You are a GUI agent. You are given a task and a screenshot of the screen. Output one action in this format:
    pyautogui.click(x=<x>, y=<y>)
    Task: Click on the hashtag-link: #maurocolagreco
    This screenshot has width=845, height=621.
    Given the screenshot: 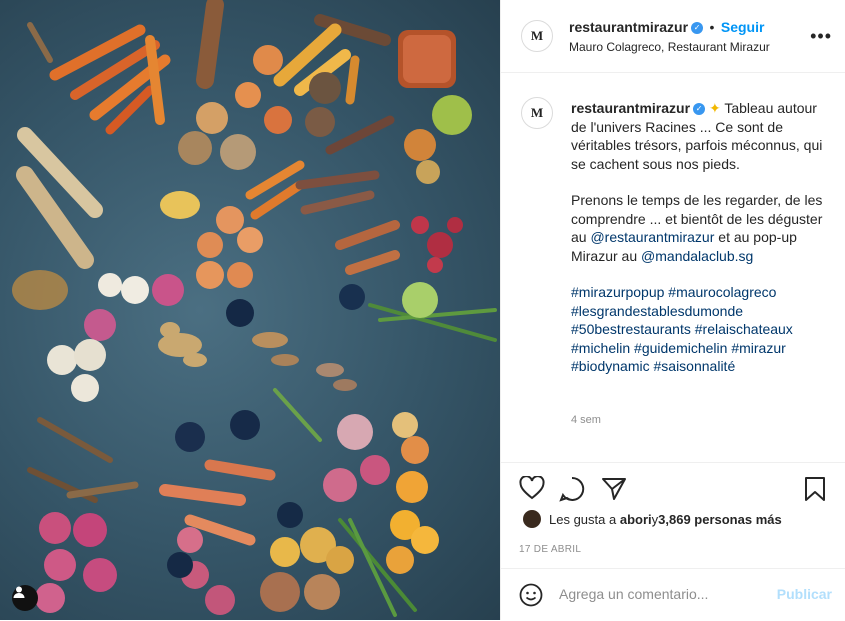 What is the action you would take?
    pyautogui.click(x=722, y=292)
    